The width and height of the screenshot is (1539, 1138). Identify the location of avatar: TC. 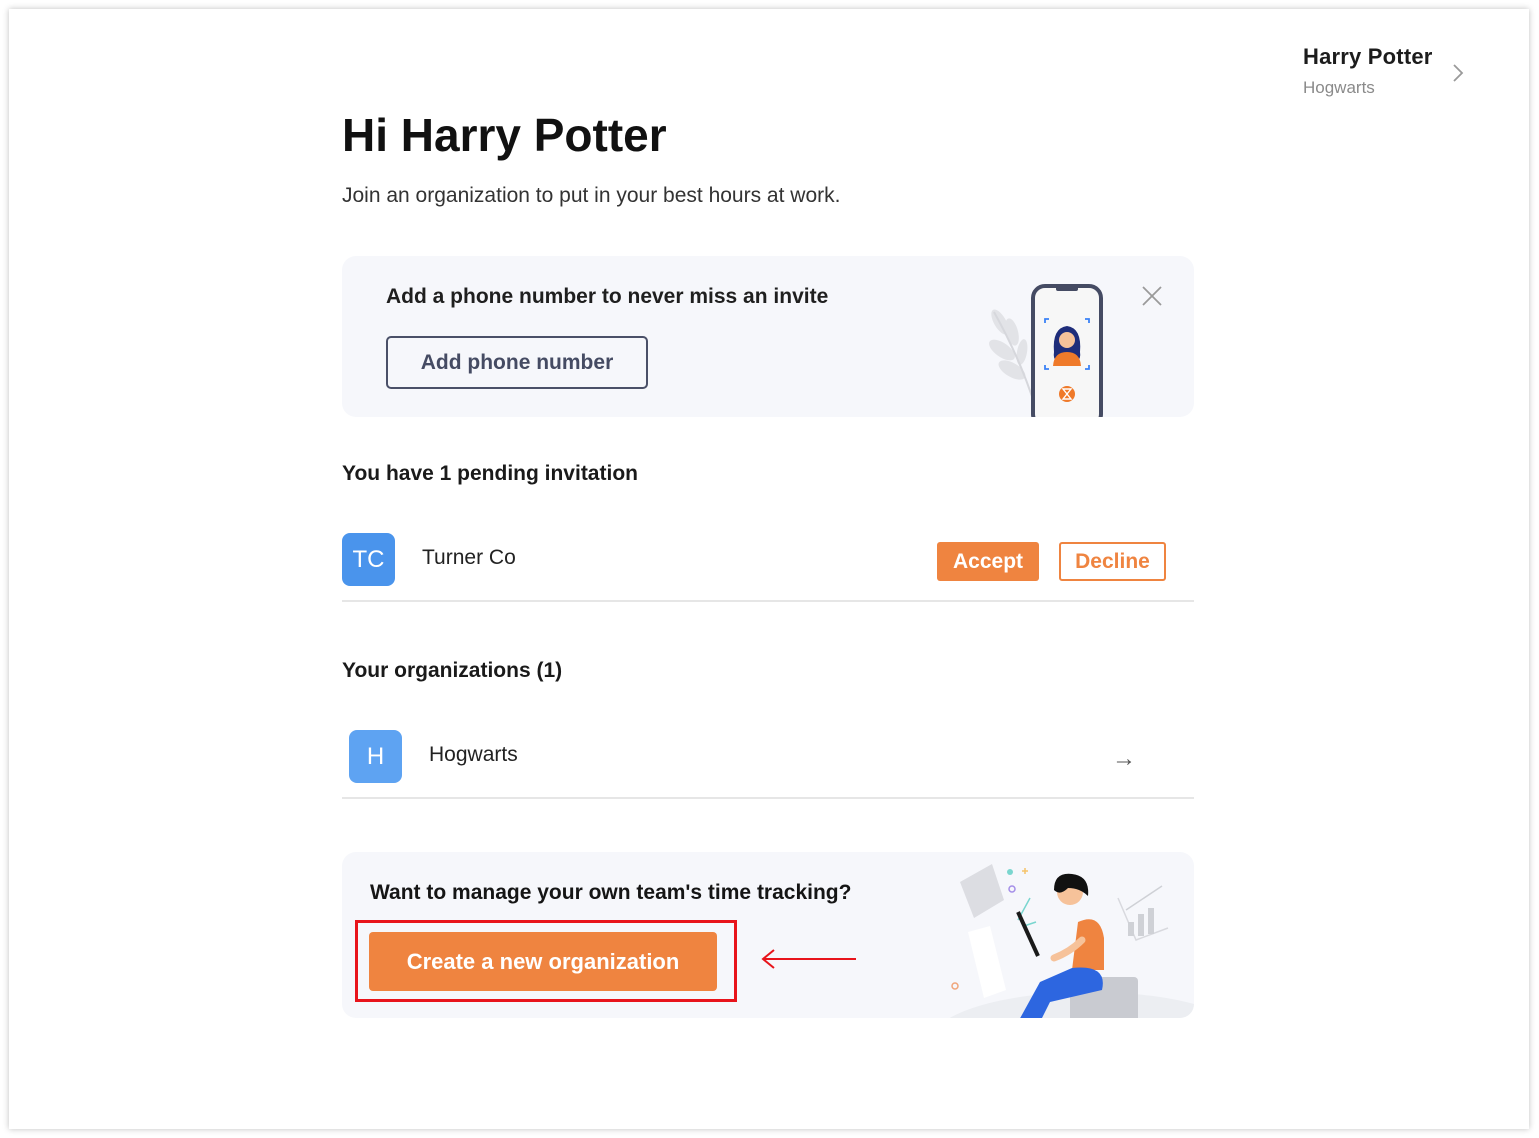
(368, 559).